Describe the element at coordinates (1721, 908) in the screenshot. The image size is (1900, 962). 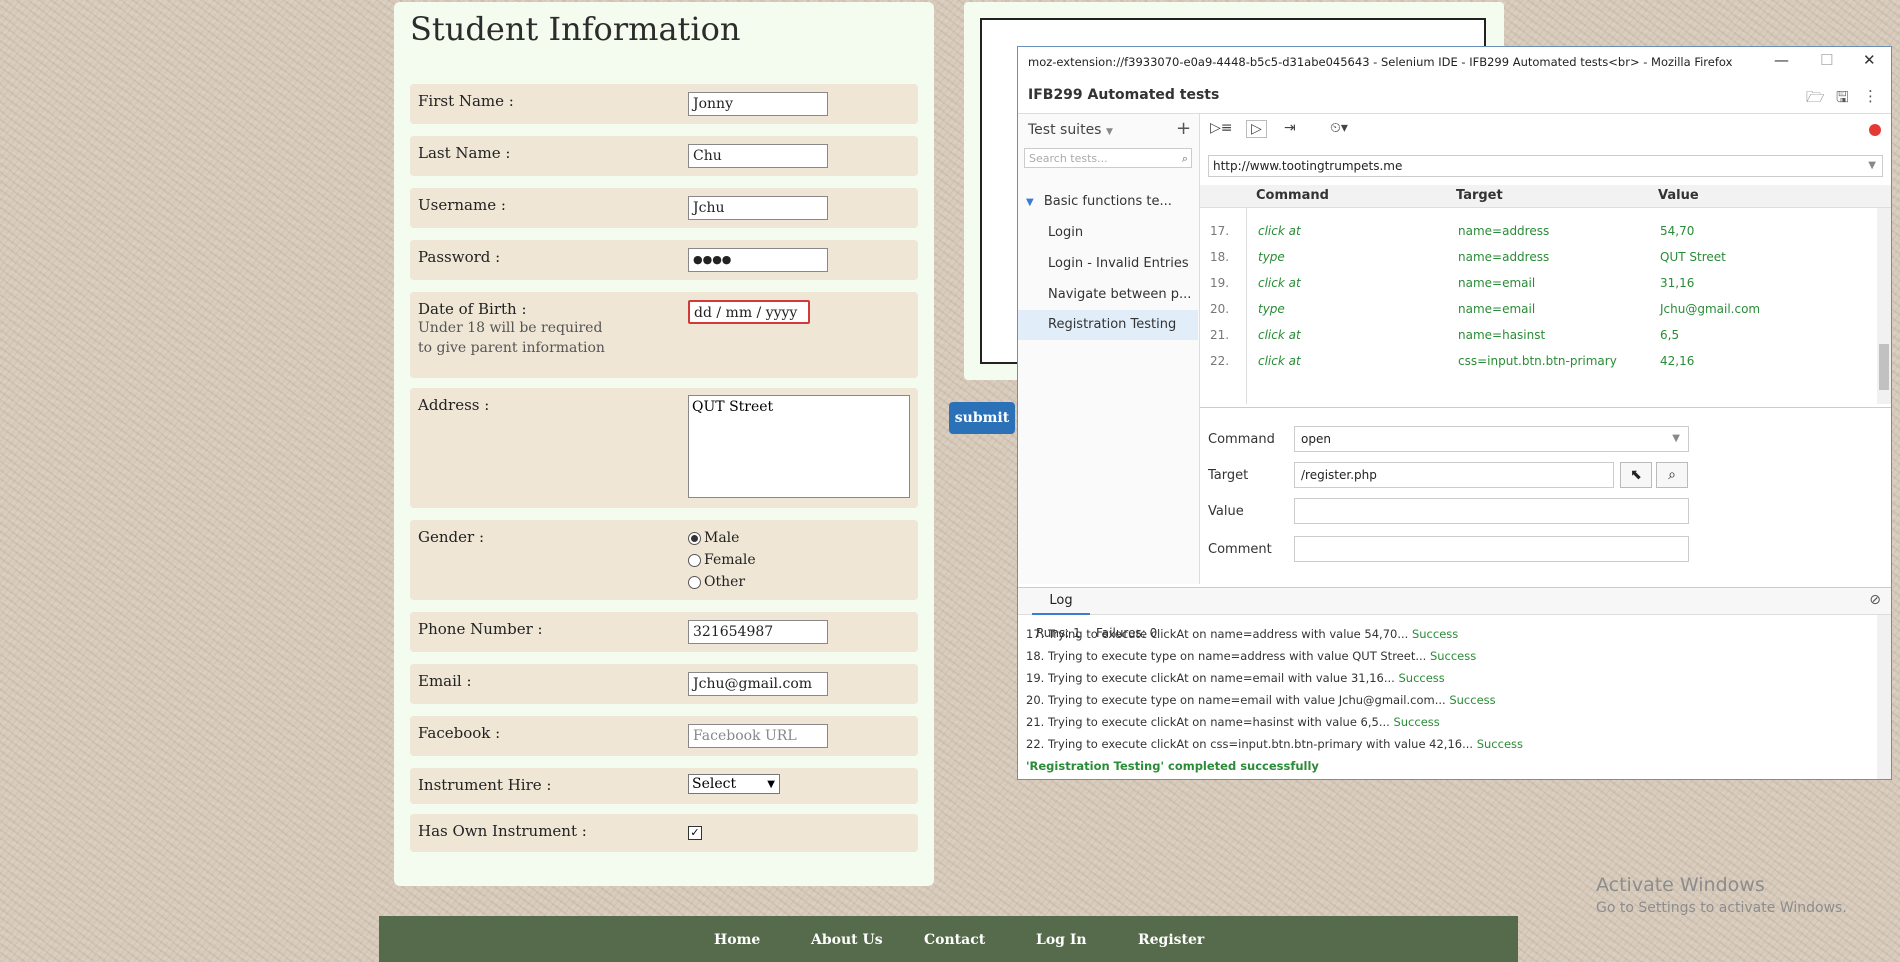
I see `activate-subtitle: Go to Settings to activate Windows.` at that location.